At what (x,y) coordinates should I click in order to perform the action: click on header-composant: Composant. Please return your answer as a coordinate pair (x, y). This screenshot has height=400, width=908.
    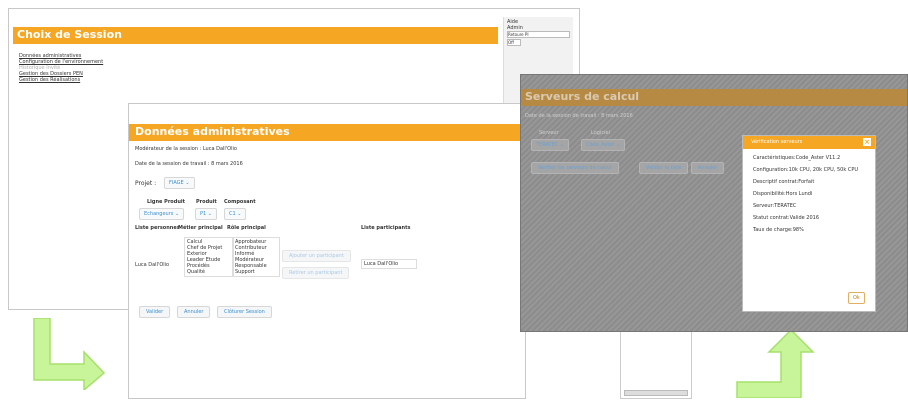
    Looking at the image, I should click on (240, 202).